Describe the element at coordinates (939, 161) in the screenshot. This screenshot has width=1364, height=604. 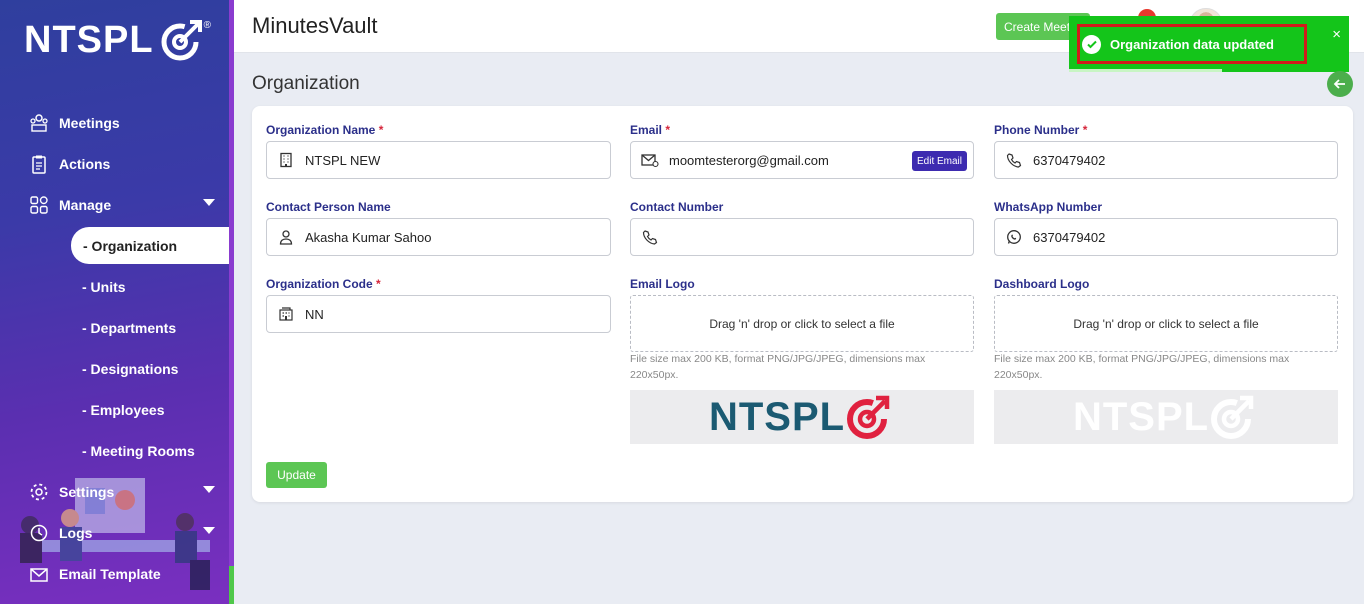
I see `edit-email-button: Edit Email` at that location.